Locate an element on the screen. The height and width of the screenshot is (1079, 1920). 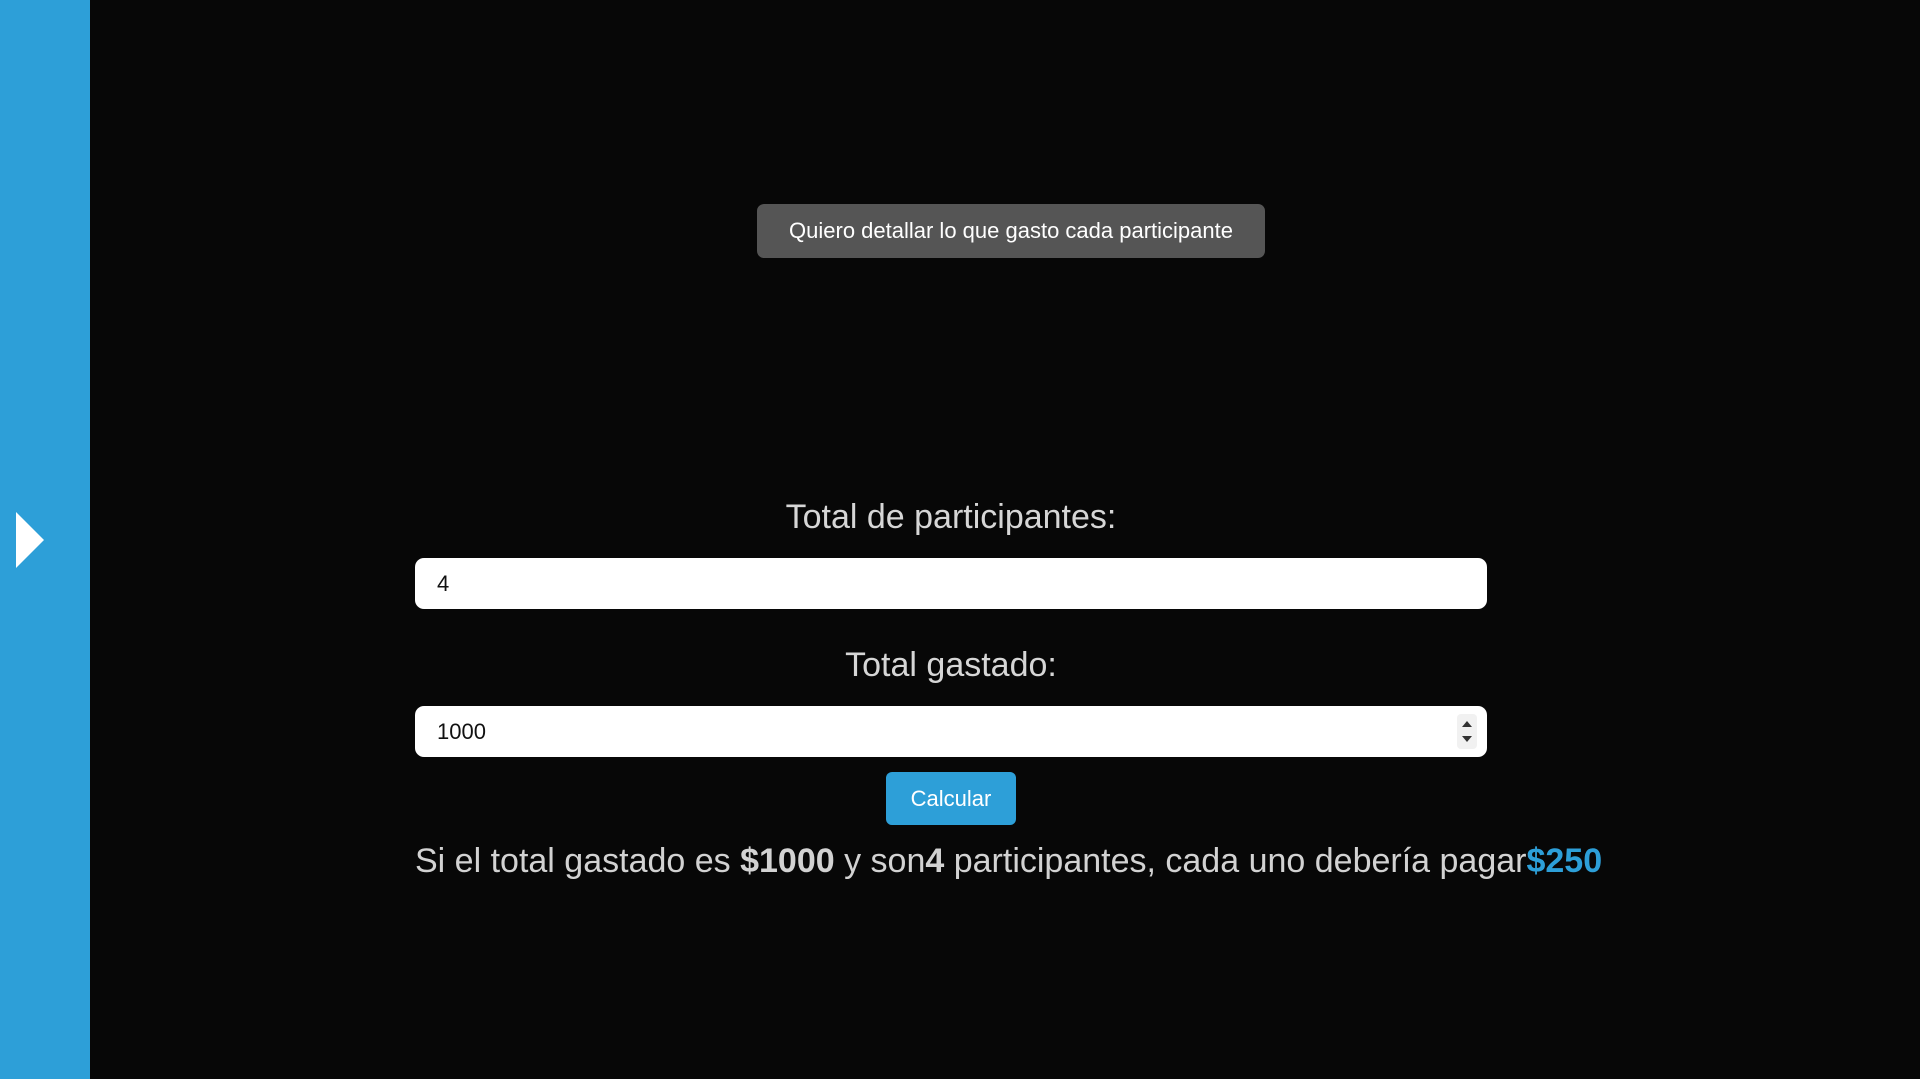
result-per-person: $250 is located at coordinates (1564, 861).